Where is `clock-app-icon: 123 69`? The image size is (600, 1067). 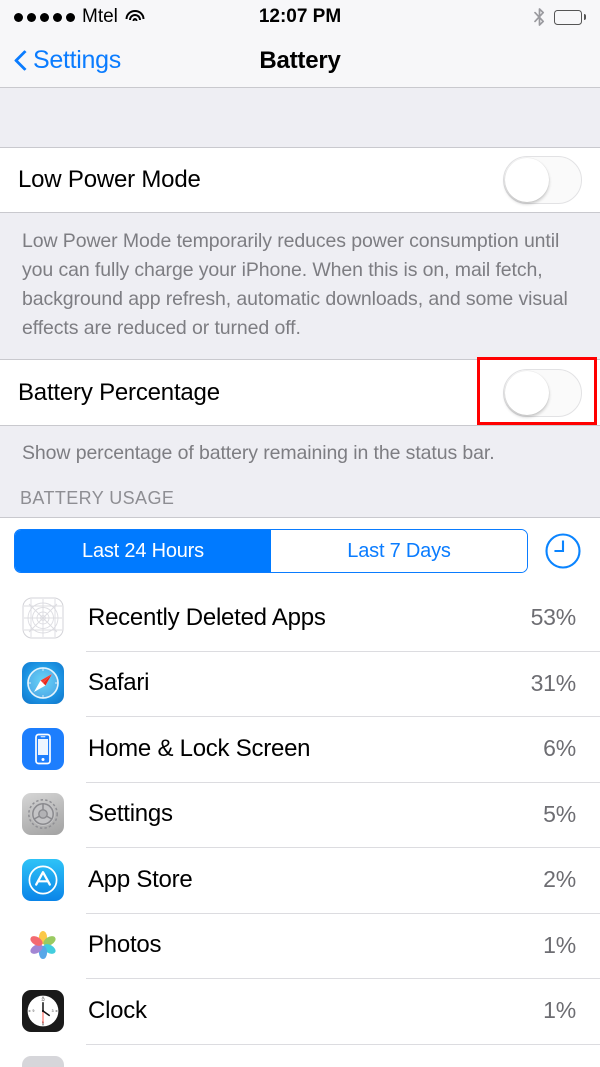 clock-app-icon: 123 69 is located at coordinates (43, 1010).